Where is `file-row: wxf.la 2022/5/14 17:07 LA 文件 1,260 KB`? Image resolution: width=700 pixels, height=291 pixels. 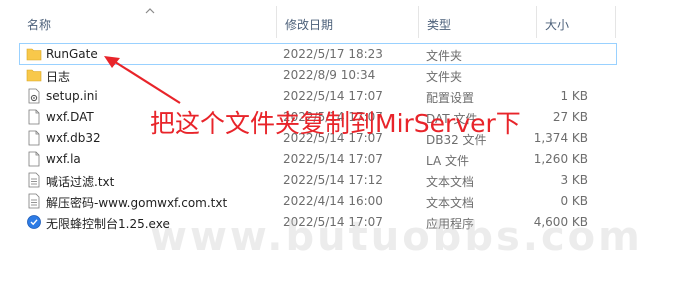
file-row: wxf.la 2022/5/14 17:07 LA 文件 1,260 KB is located at coordinates (318, 159).